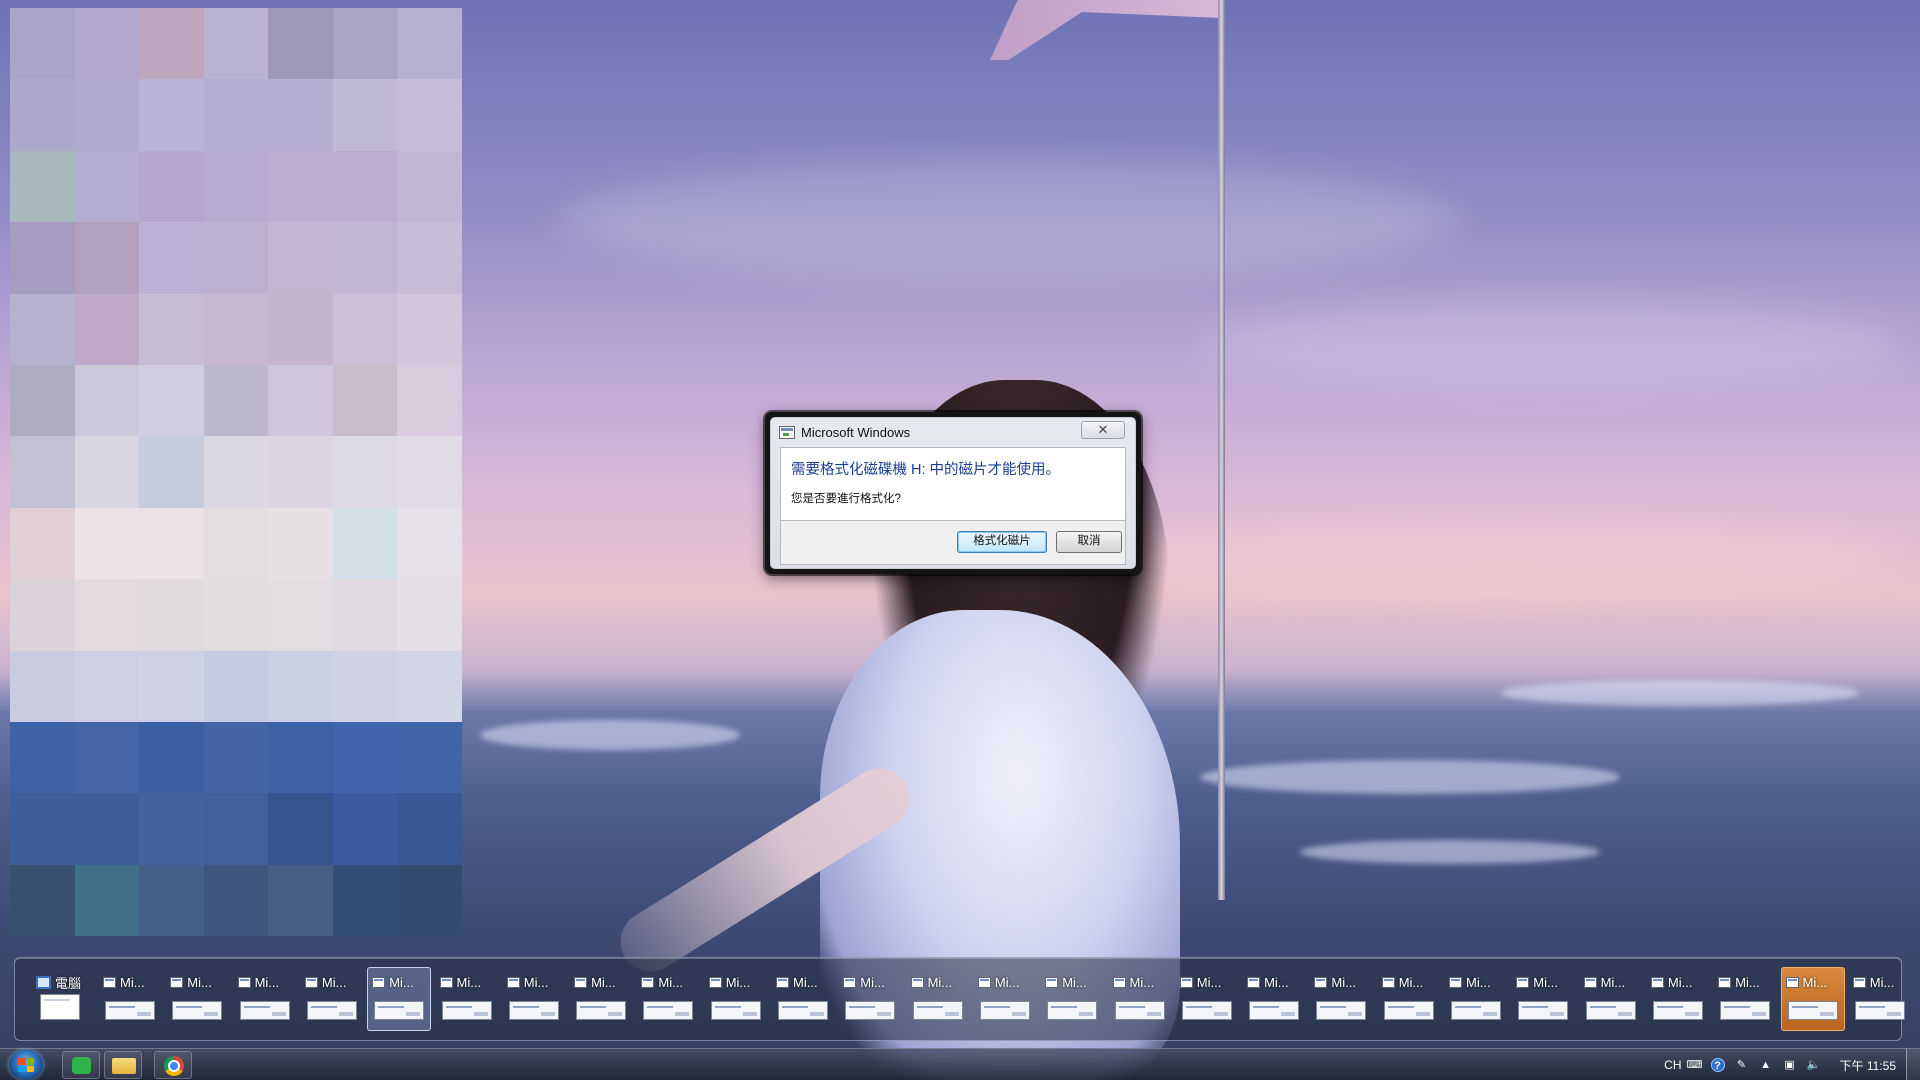 This screenshot has height=1080, width=1920. What do you see at coordinates (1766, 1065) in the screenshot?
I see `chevron-up-icon: ▲` at bounding box center [1766, 1065].